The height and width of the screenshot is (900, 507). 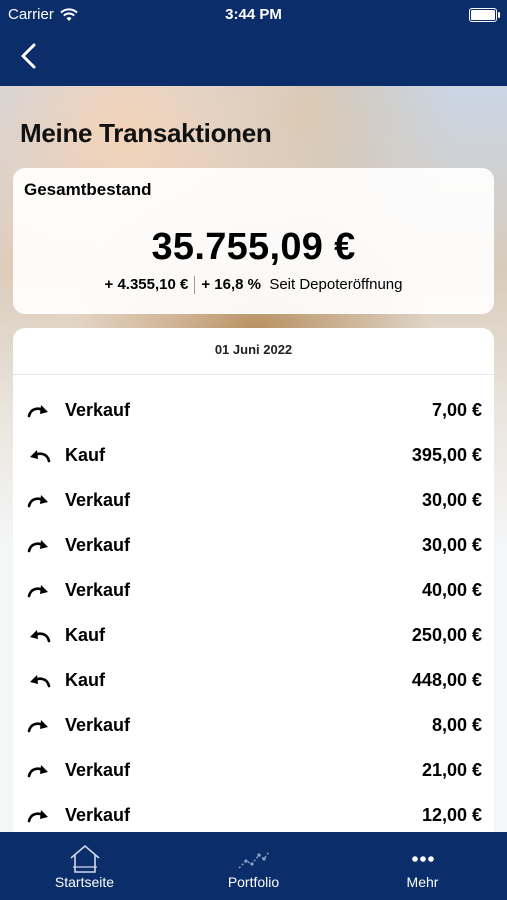 What do you see at coordinates (253, 455) in the screenshot?
I see `transaction-row: Kauf 395,00 €` at bounding box center [253, 455].